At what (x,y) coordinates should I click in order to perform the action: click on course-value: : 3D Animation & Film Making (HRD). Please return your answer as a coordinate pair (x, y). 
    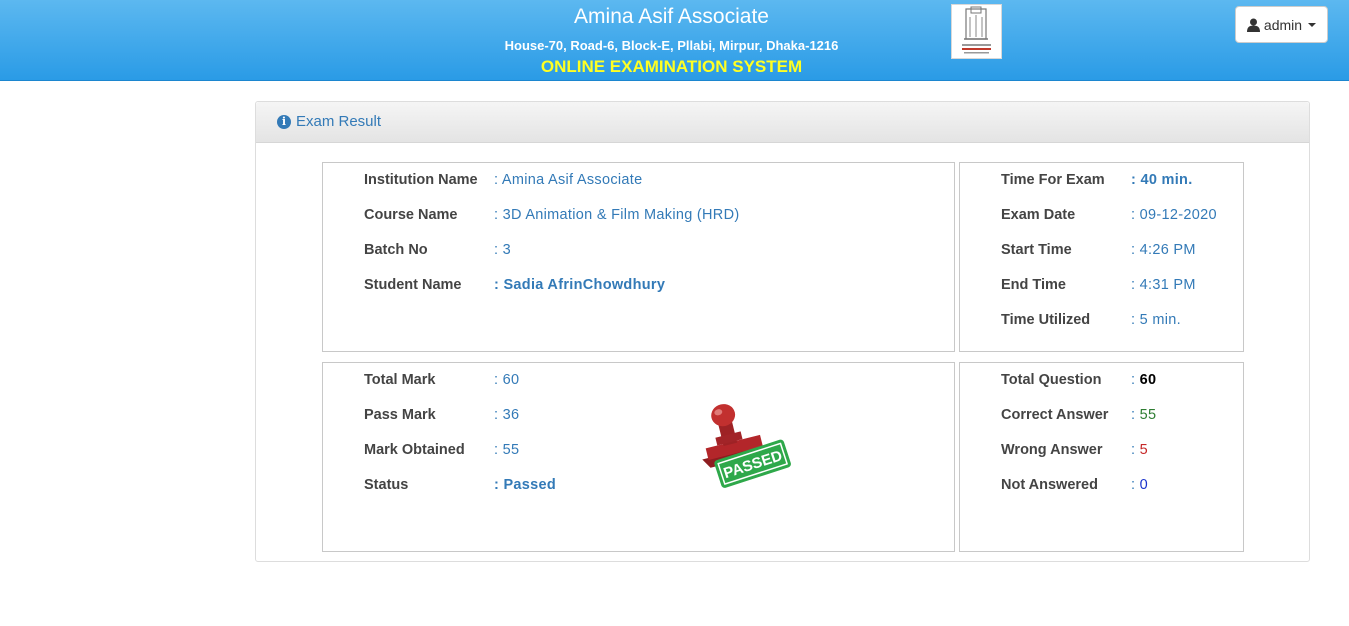
    Looking at the image, I should click on (617, 215).